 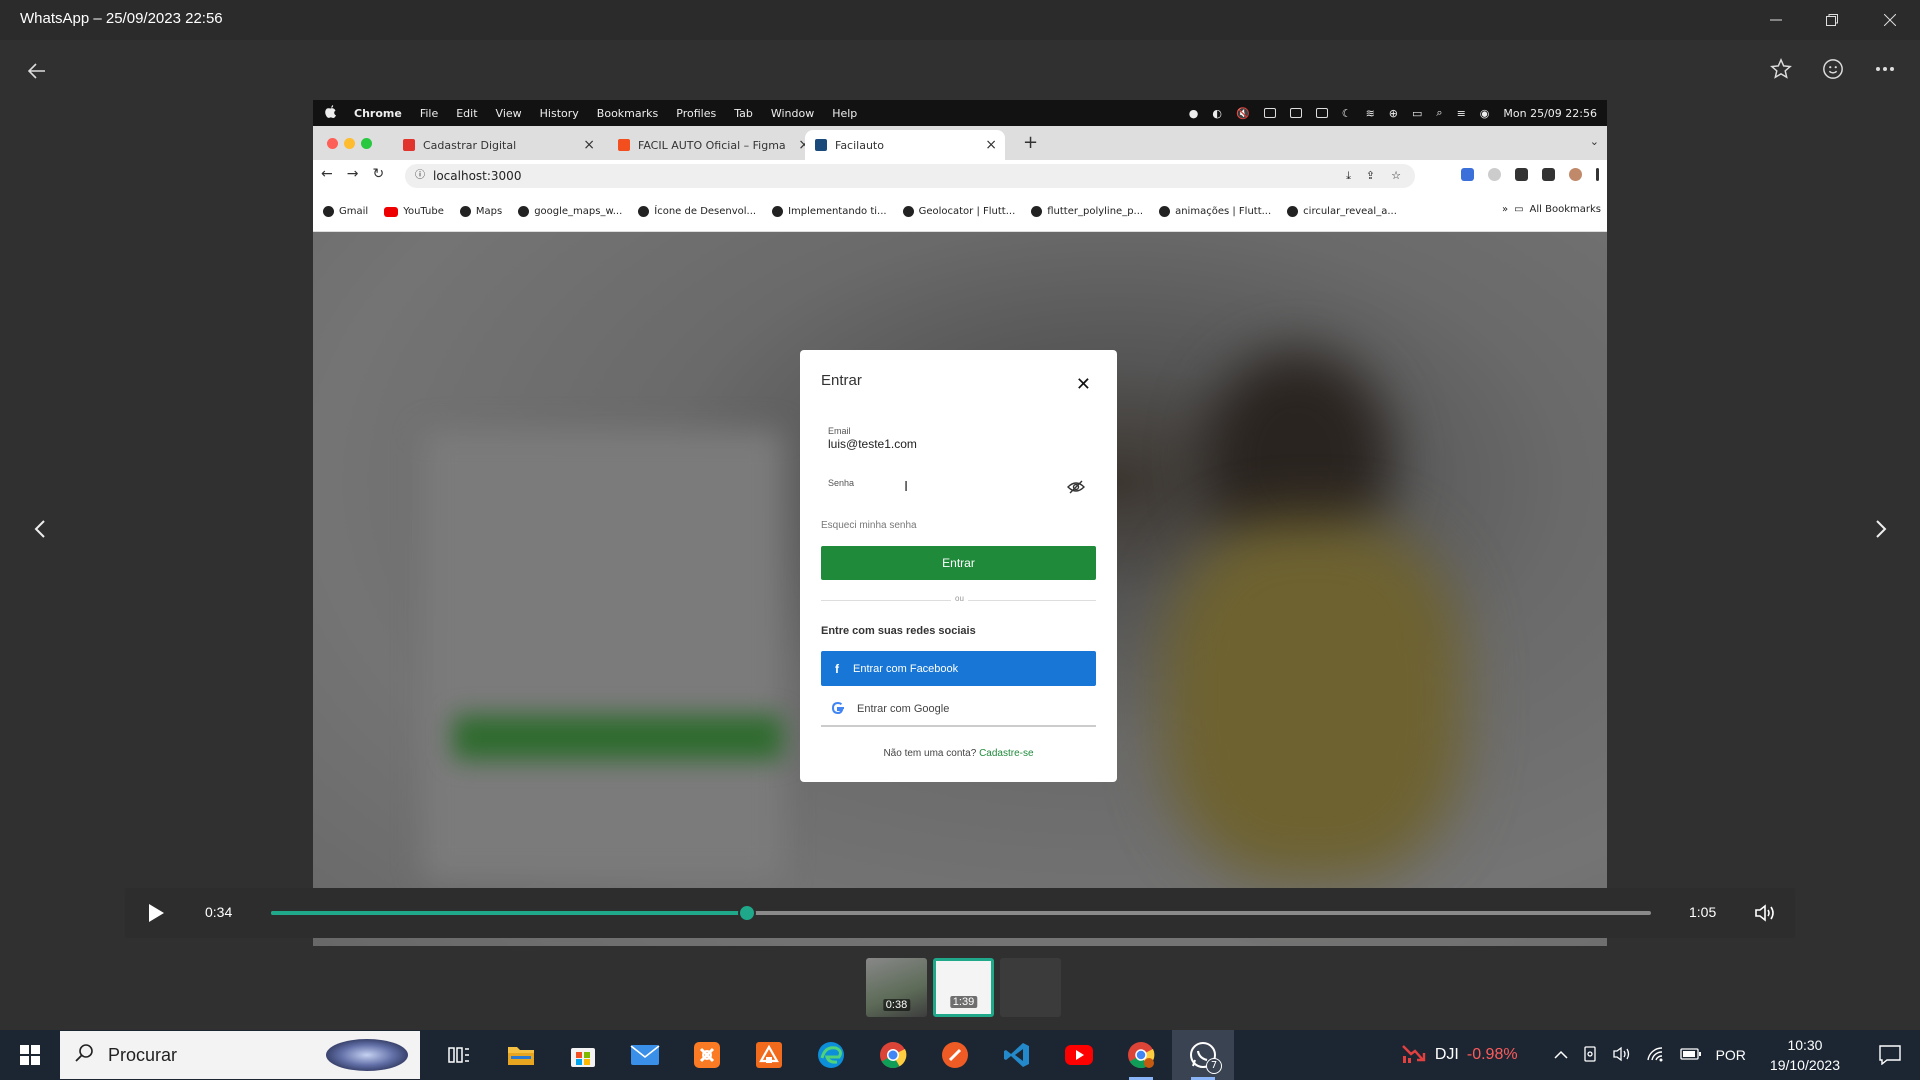 I want to click on search-icon, so click(x=84, y=1055).